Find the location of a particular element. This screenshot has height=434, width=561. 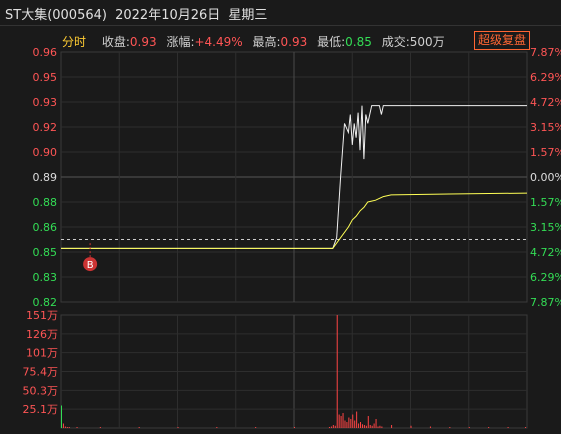

volume-tick-label: 126万 is located at coordinates (42, 334).